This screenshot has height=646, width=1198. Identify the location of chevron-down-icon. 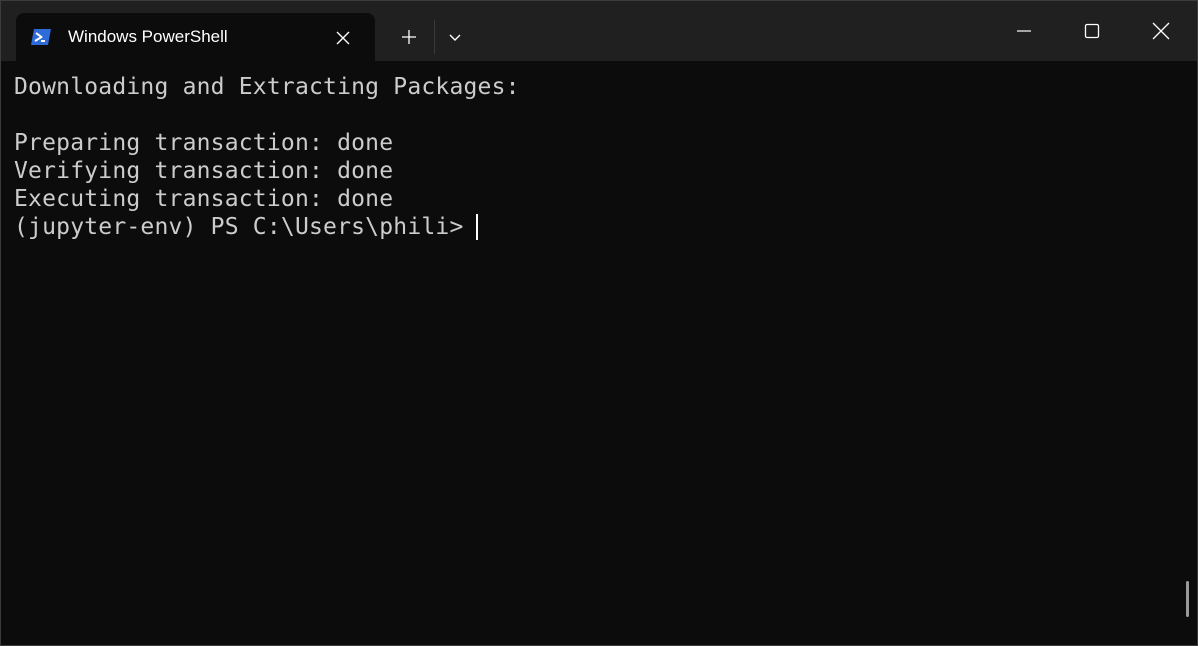
(455, 37).